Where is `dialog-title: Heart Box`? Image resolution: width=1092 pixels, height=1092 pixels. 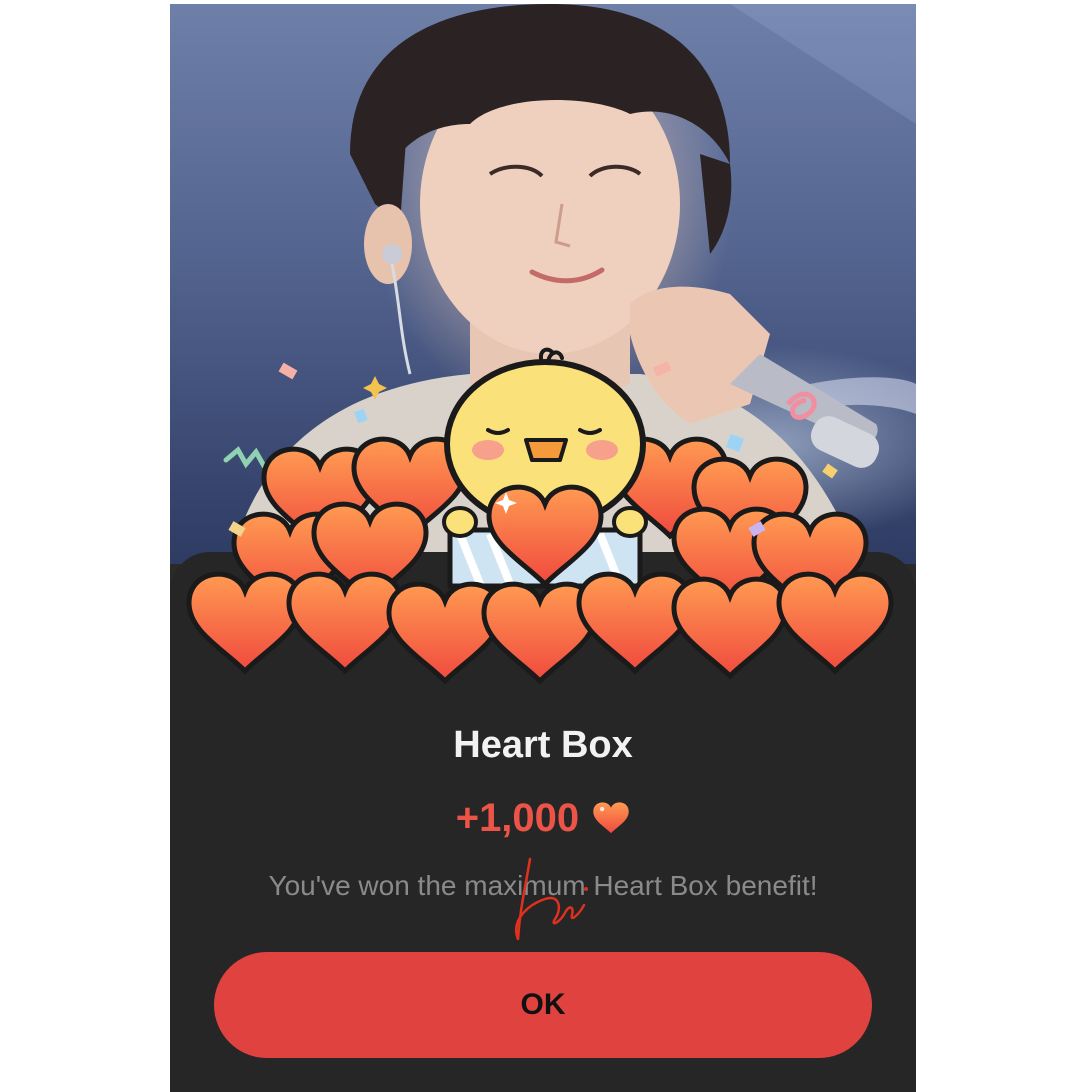 dialog-title: Heart Box is located at coordinates (543, 745).